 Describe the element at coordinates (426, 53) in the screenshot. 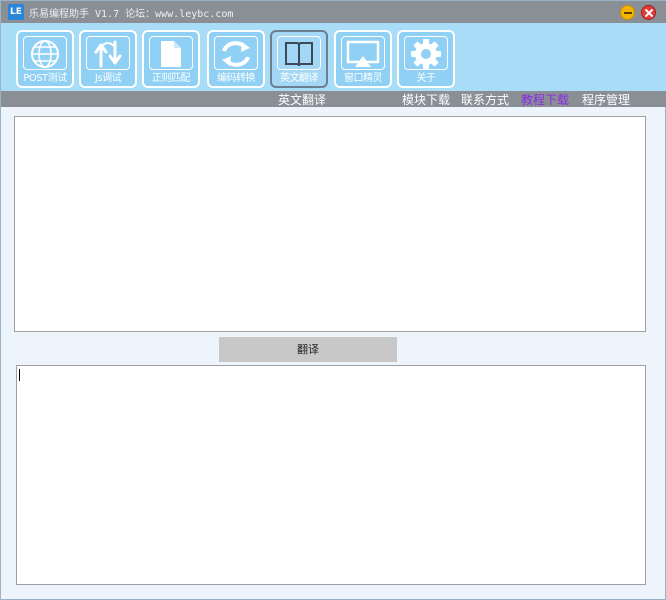

I see `gear-icon` at that location.